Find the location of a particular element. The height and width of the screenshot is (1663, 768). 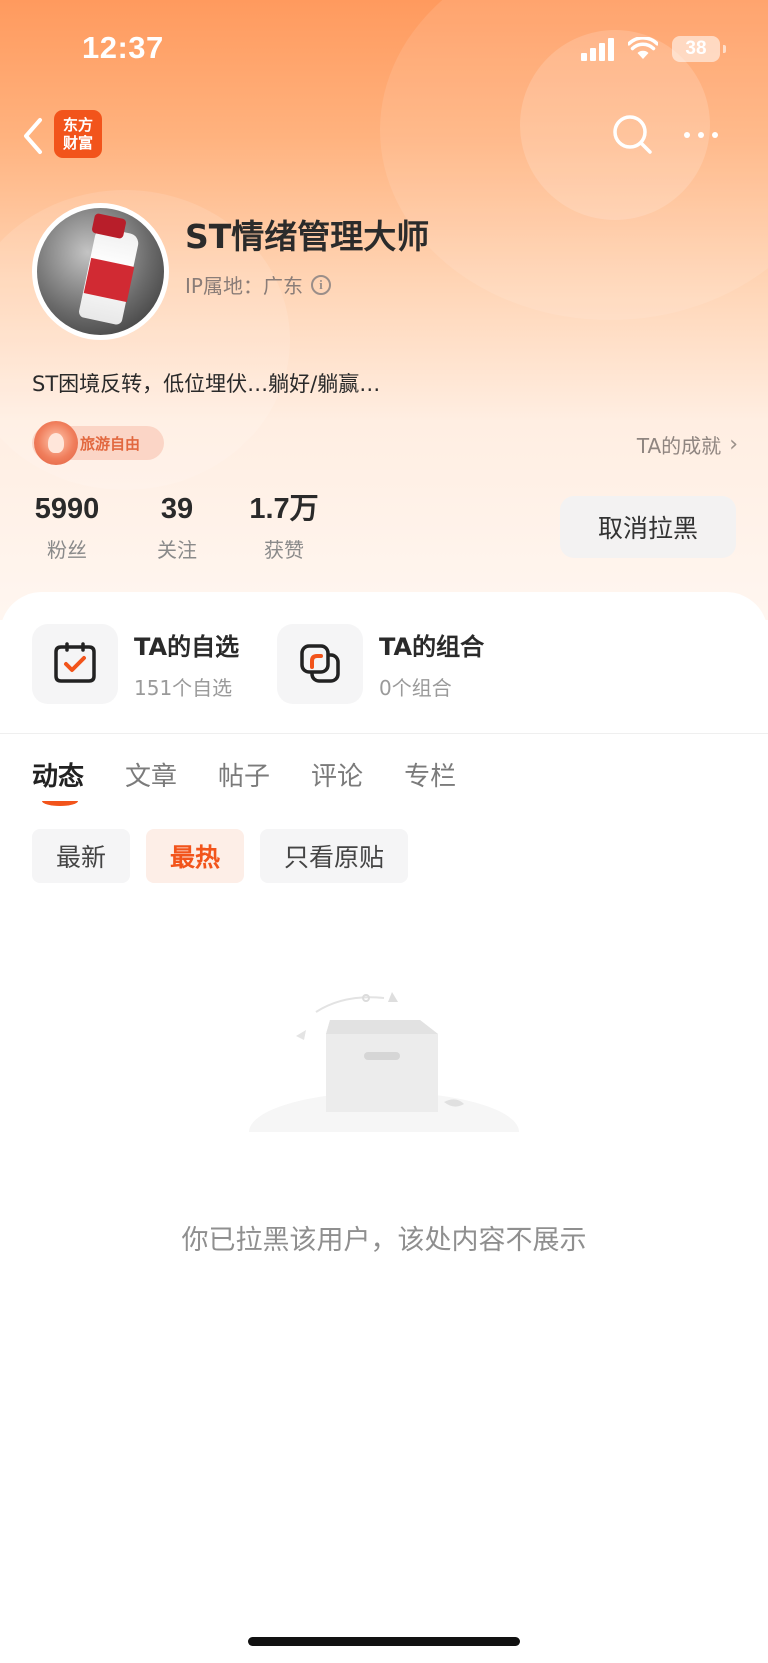

active-tab-indicator is located at coordinates (60, 801).